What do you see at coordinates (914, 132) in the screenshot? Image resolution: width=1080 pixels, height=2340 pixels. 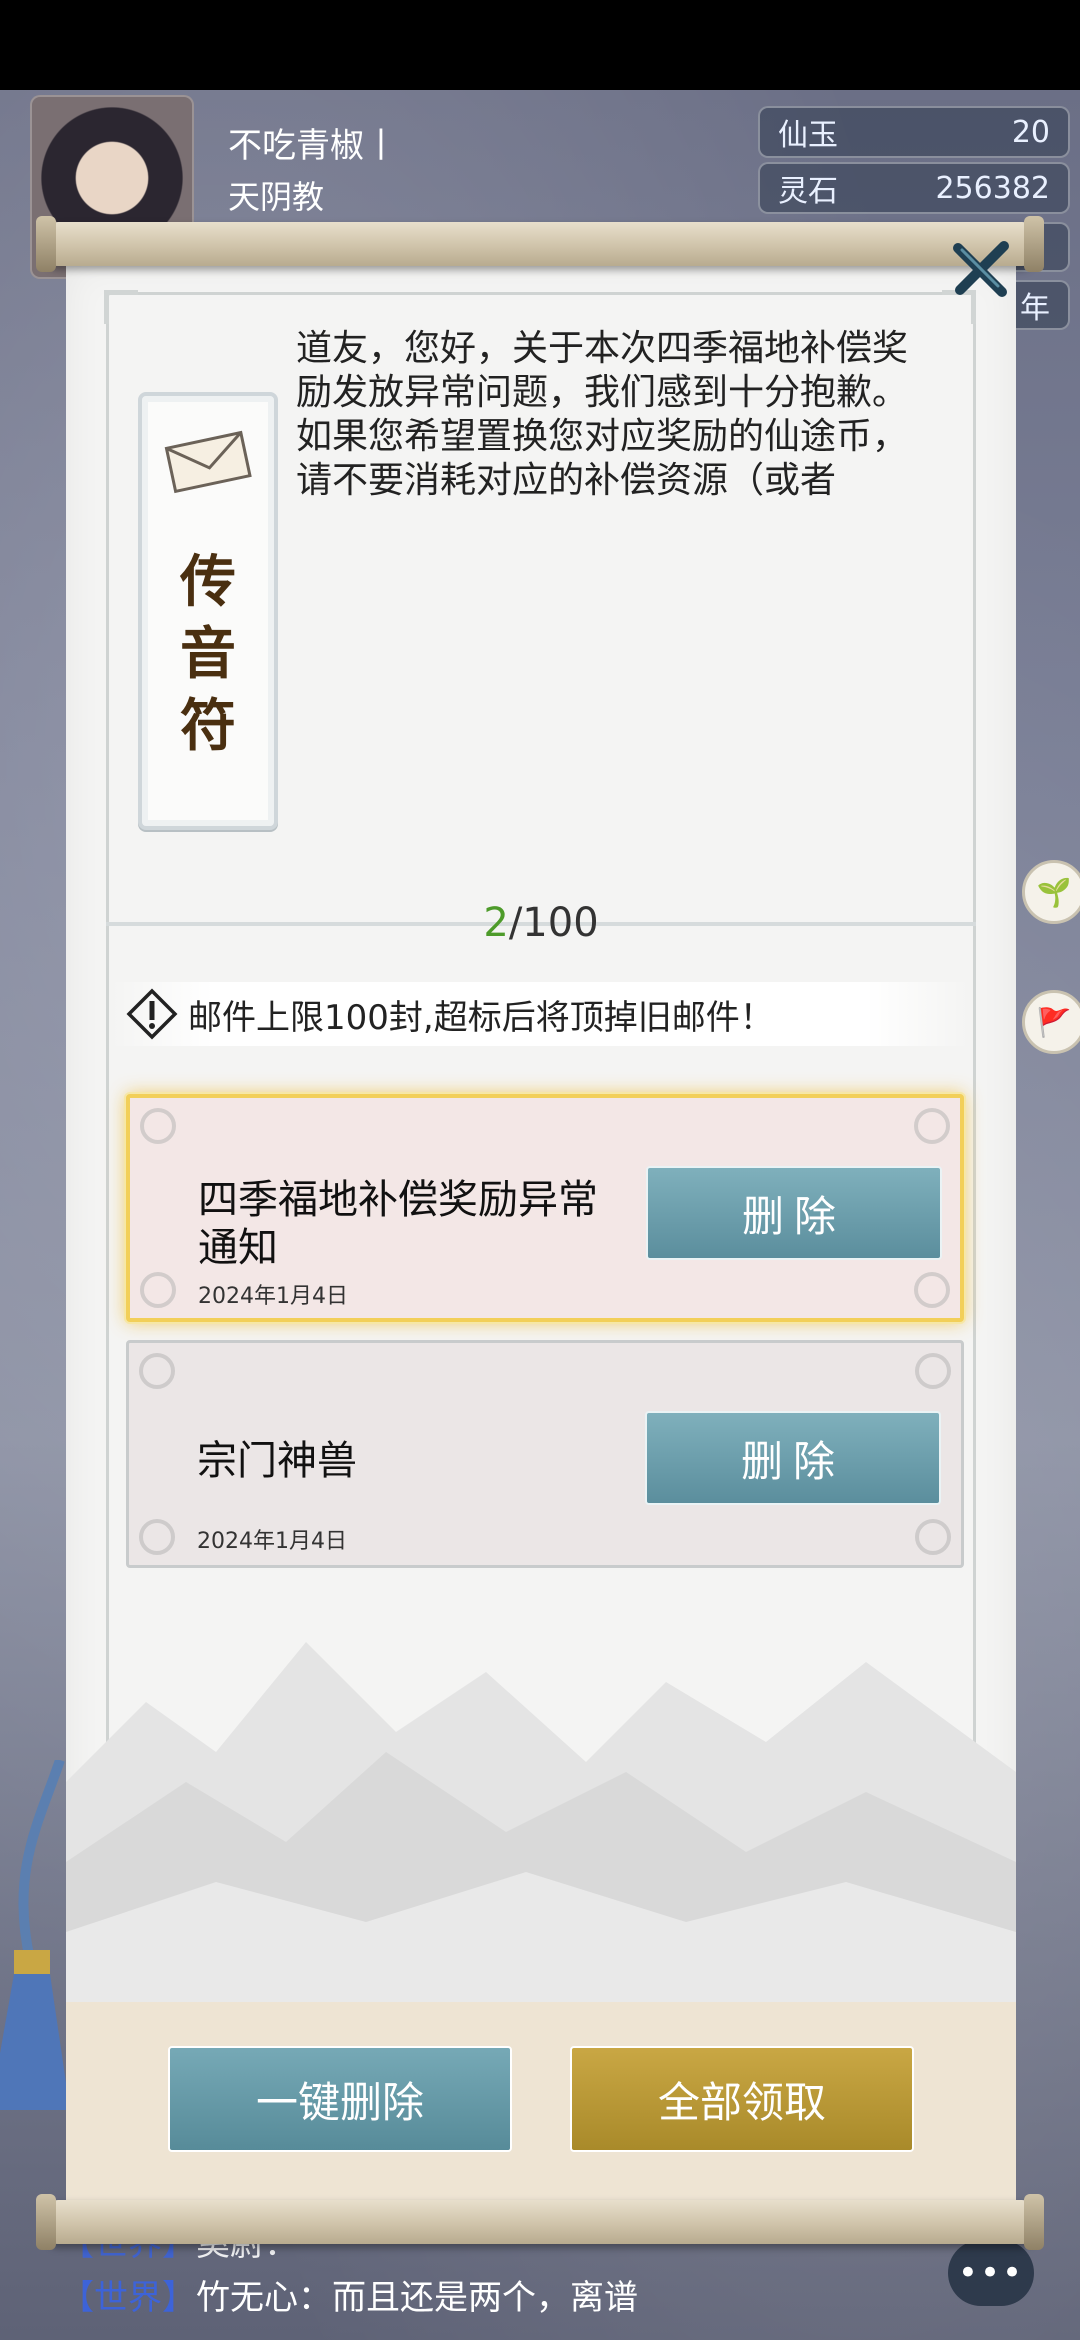 I see `resource-xianyu: 仙玉 20` at bounding box center [914, 132].